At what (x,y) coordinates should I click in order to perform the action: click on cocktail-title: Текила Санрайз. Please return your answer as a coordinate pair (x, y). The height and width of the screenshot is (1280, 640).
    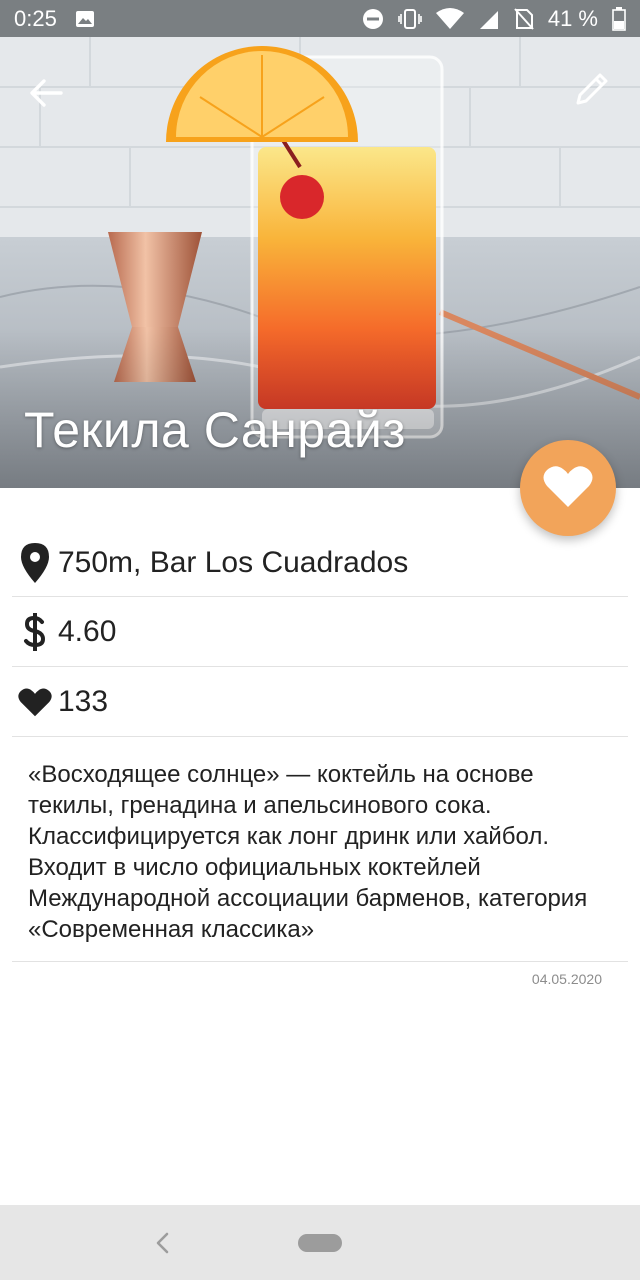
    Looking at the image, I should click on (215, 430).